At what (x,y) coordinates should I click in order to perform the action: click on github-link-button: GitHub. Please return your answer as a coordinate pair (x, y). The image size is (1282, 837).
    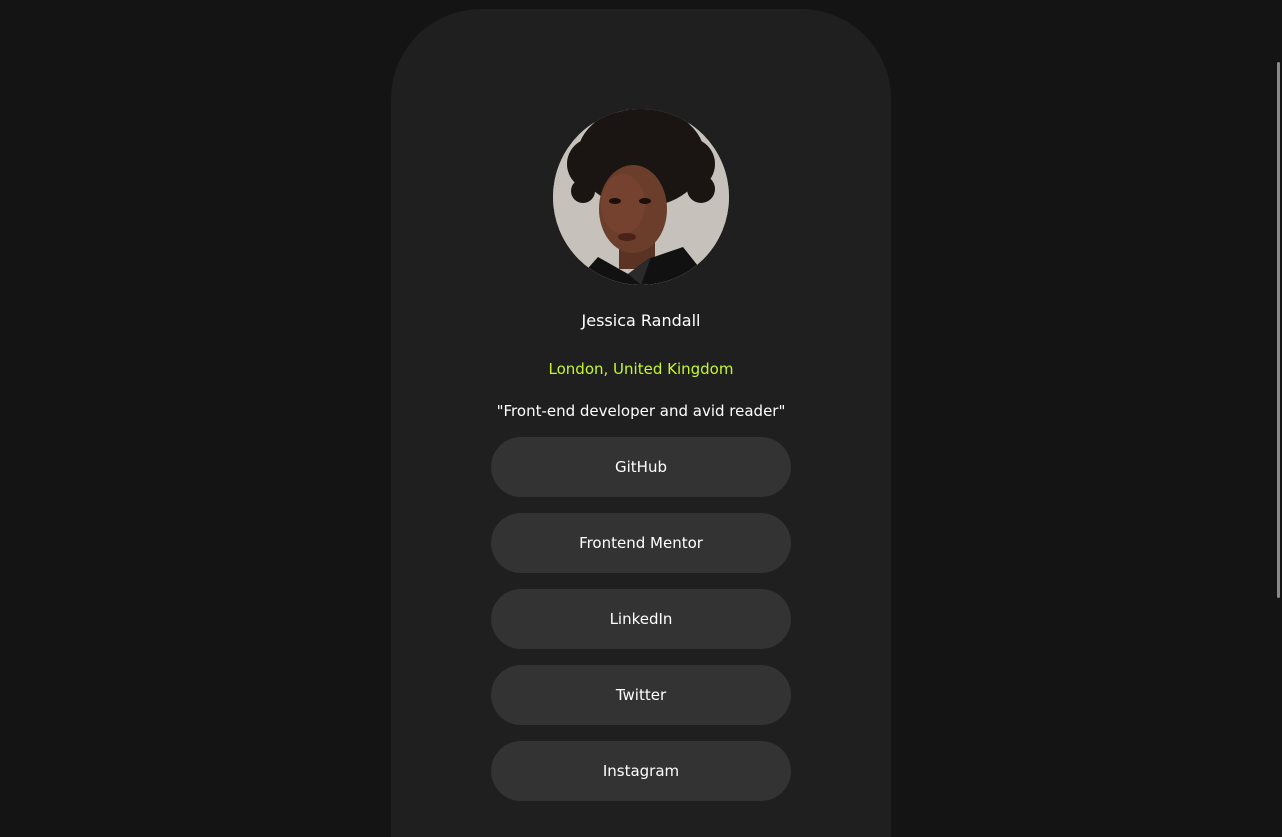
    Looking at the image, I should click on (641, 467).